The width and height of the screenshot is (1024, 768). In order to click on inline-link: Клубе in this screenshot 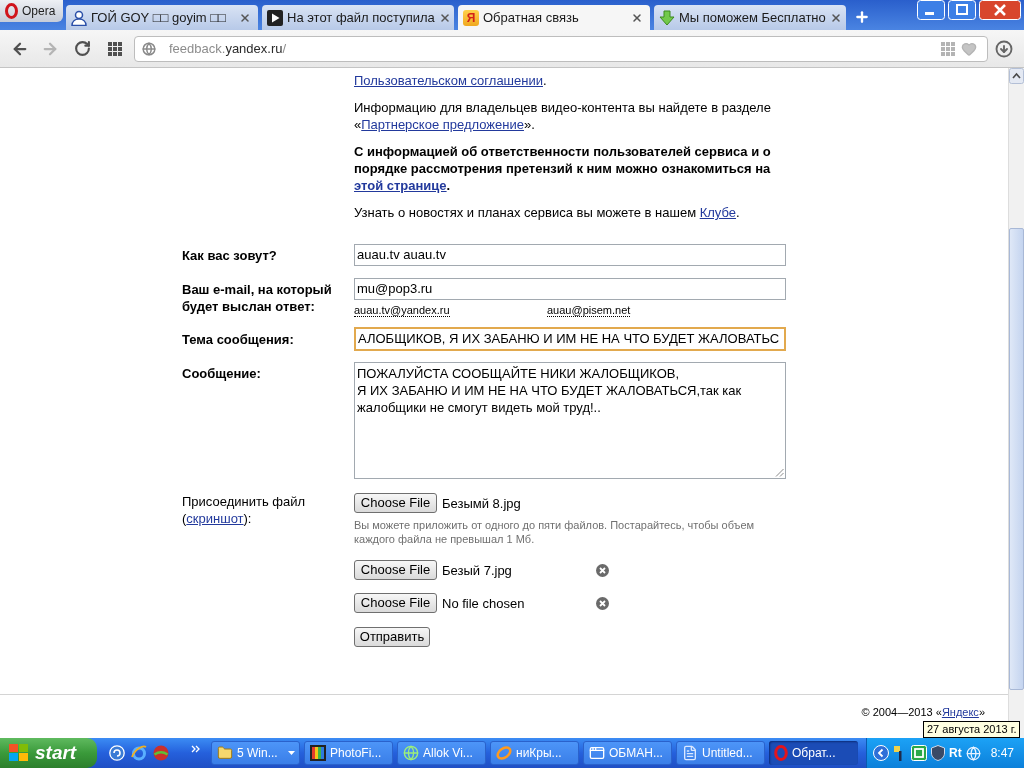, I will do `click(718, 212)`.